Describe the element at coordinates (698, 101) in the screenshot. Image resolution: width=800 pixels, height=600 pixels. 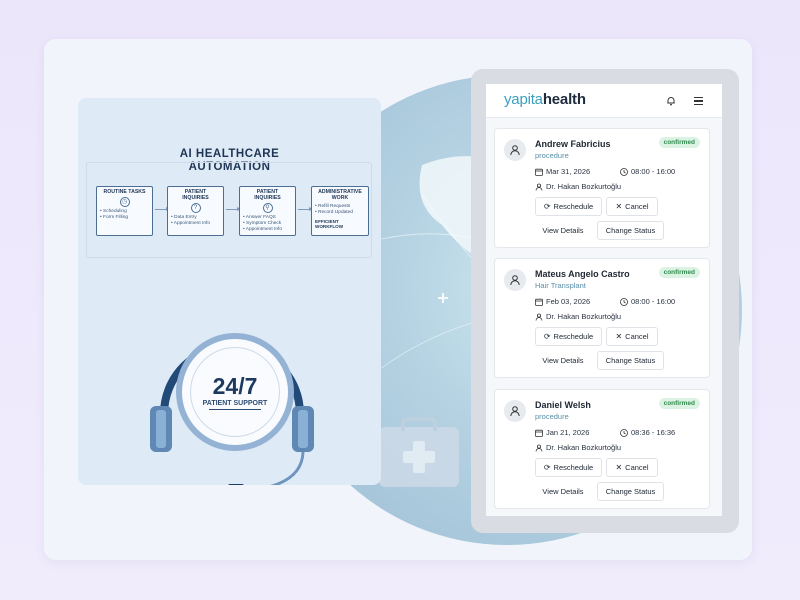
I see `hamburger-icon` at that location.